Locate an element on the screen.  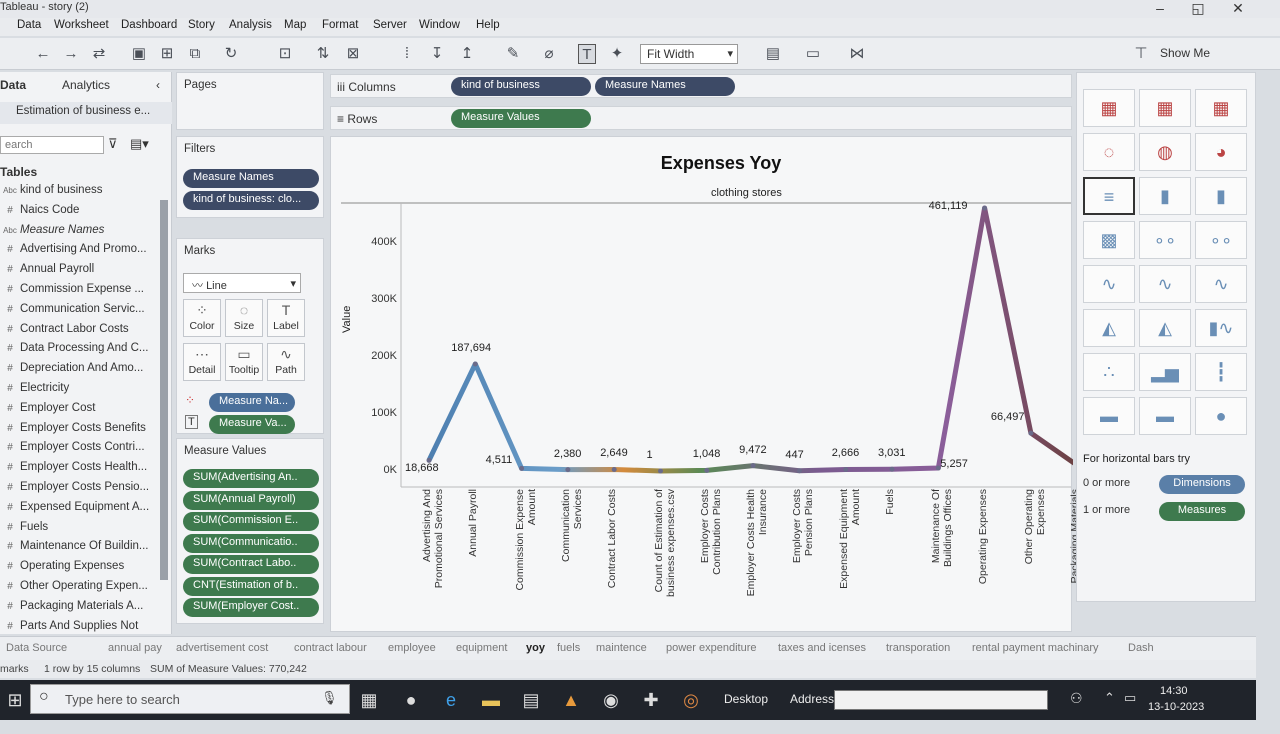
marks-size-button: ◌ Size is located at coordinates (244, 318).